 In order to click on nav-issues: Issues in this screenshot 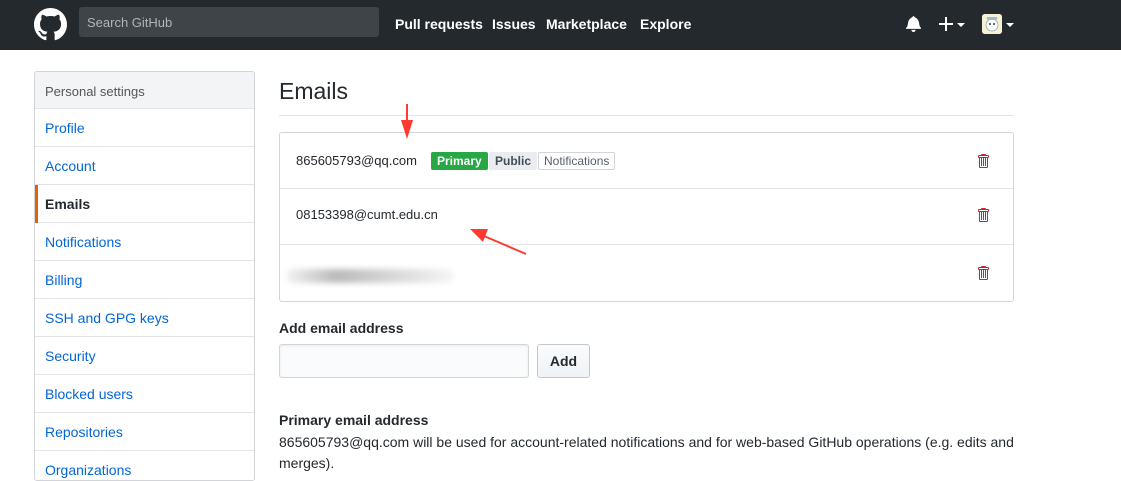, I will do `click(514, 24)`.